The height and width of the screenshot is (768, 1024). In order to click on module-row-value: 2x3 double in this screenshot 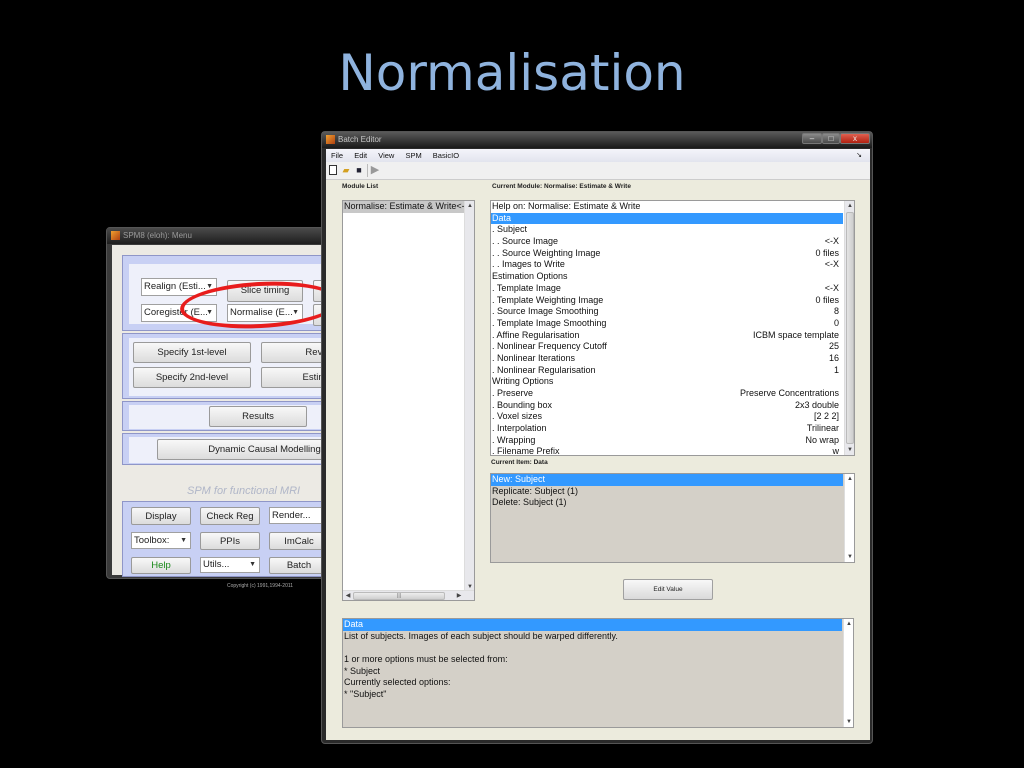, I will do `click(816, 404)`.